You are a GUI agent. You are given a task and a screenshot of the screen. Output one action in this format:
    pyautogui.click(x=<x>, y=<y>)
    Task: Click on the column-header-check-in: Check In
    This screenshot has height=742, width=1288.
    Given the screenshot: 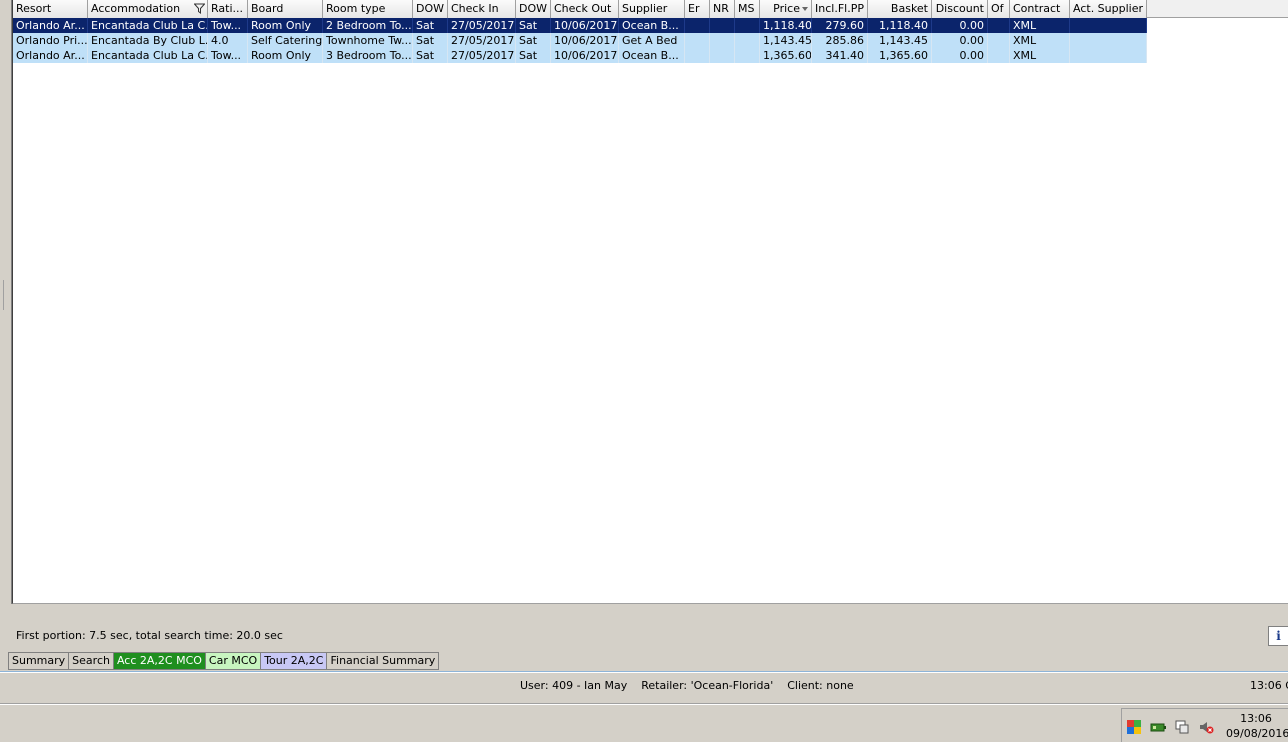 What is the action you would take?
    pyautogui.click(x=482, y=9)
    